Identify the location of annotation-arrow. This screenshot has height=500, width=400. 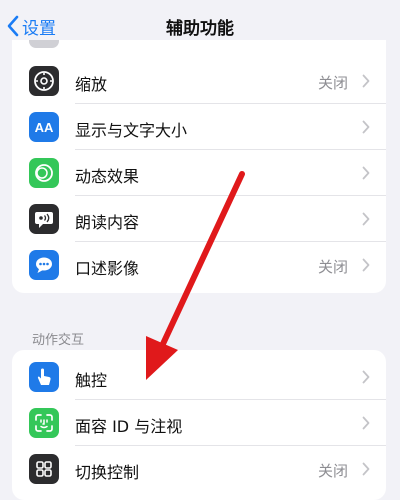
(195, 275).